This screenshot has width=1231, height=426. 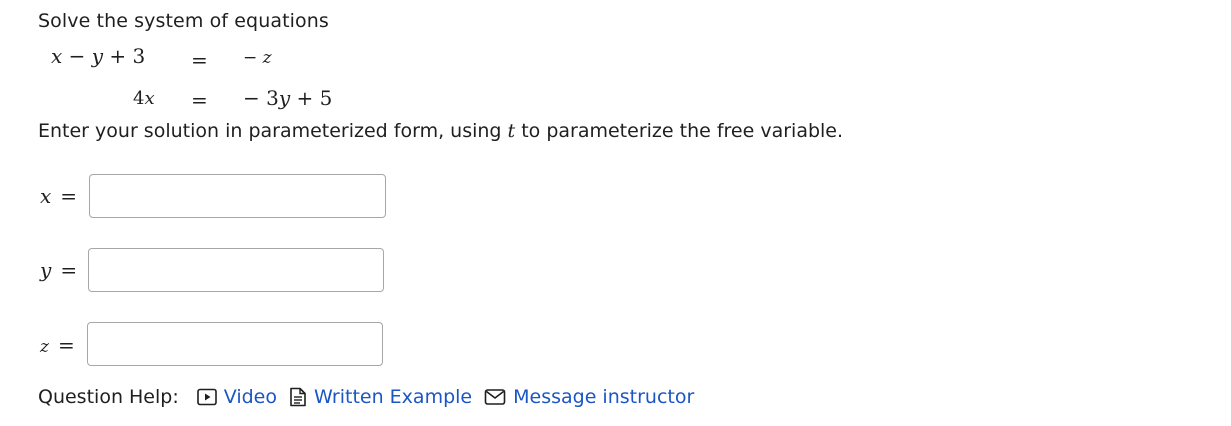 I want to click on equation-2-rhs: − 3y + 5, so click(x=288, y=98).